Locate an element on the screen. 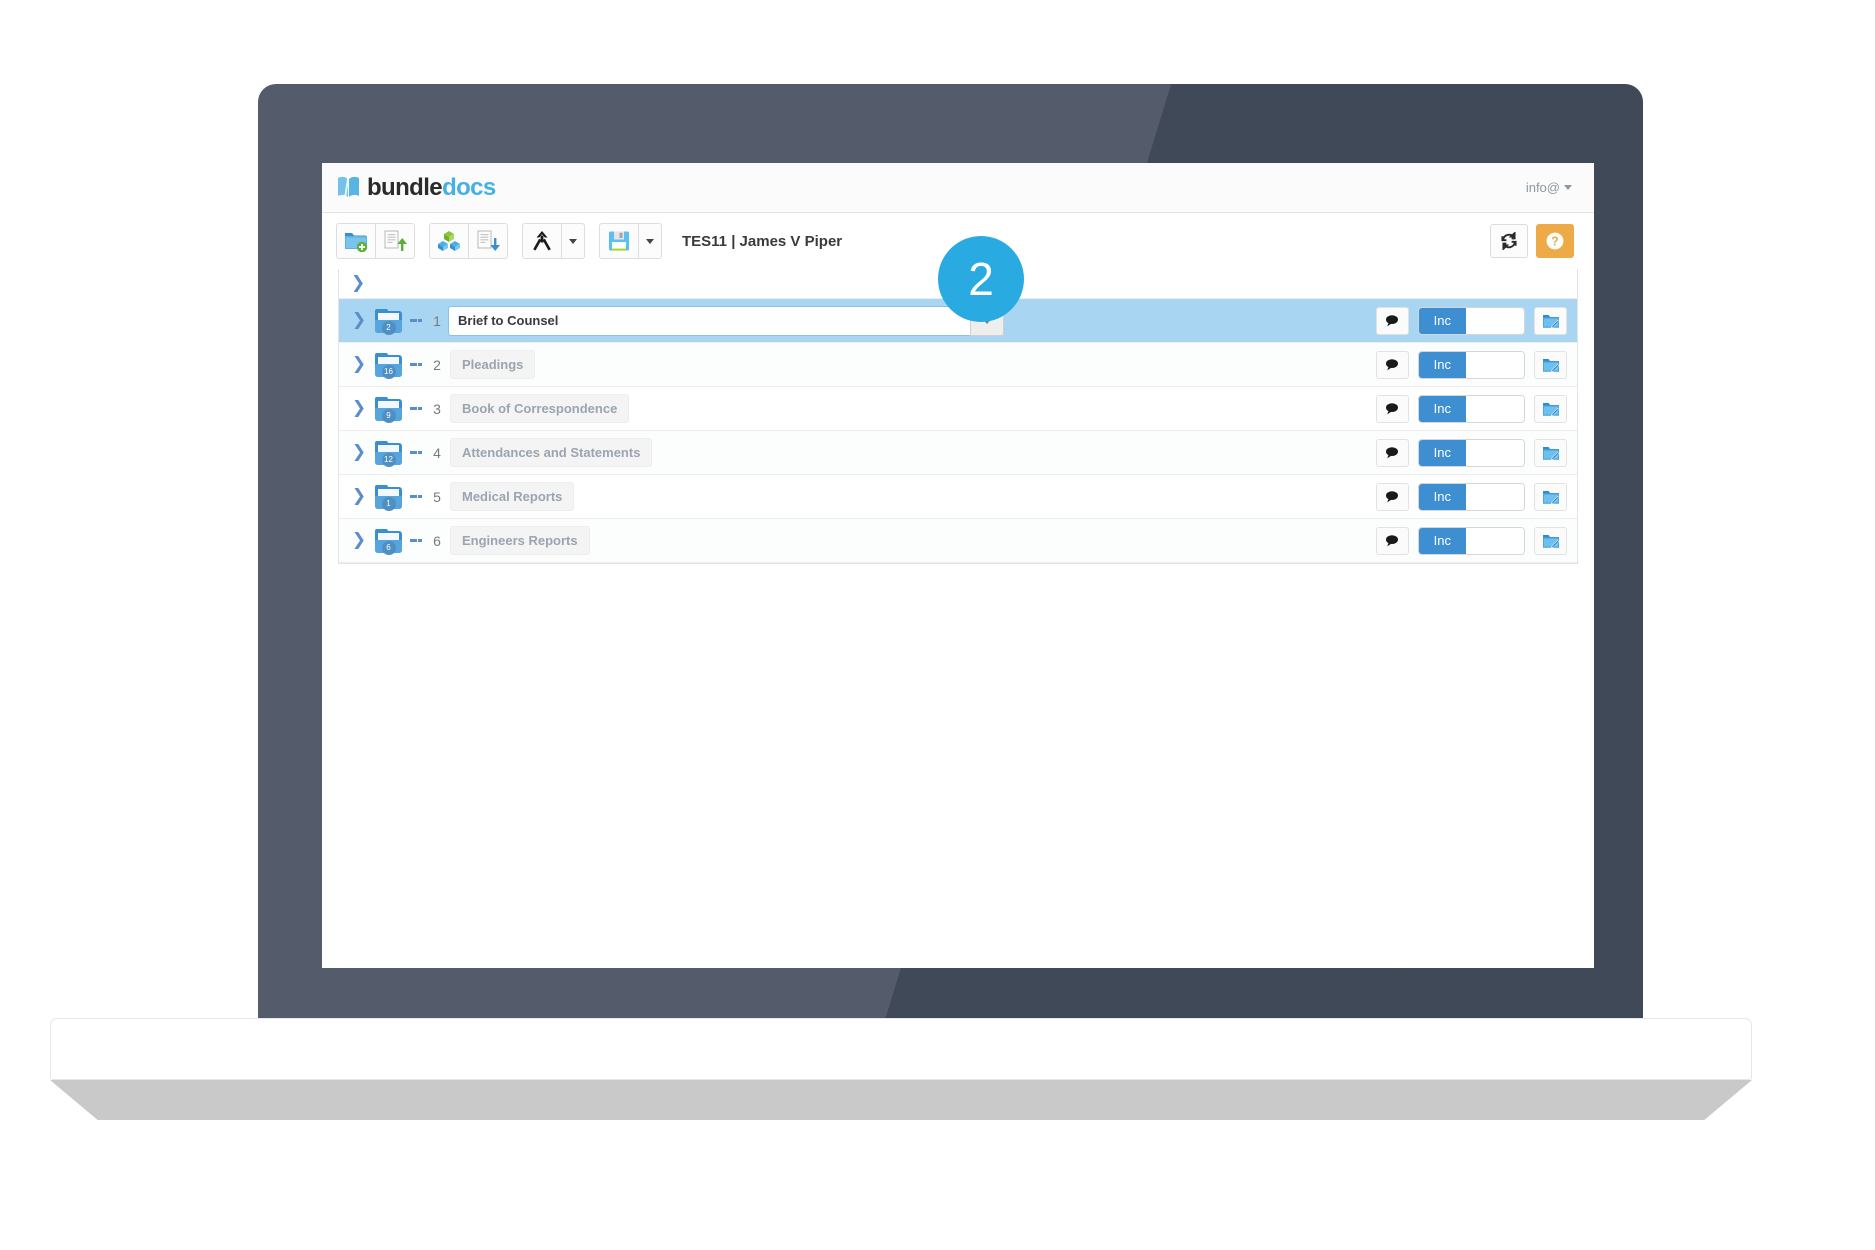 Image resolution: width=1875 pixels, height=1250 pixels. help-button: ? is located at coordinates (1555, 241).